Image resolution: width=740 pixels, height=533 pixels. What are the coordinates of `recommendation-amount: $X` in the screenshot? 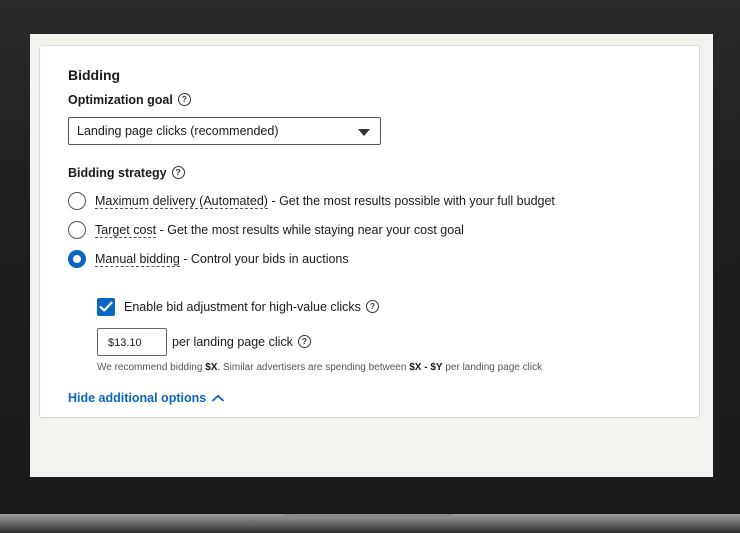 It's located at (211, 367).